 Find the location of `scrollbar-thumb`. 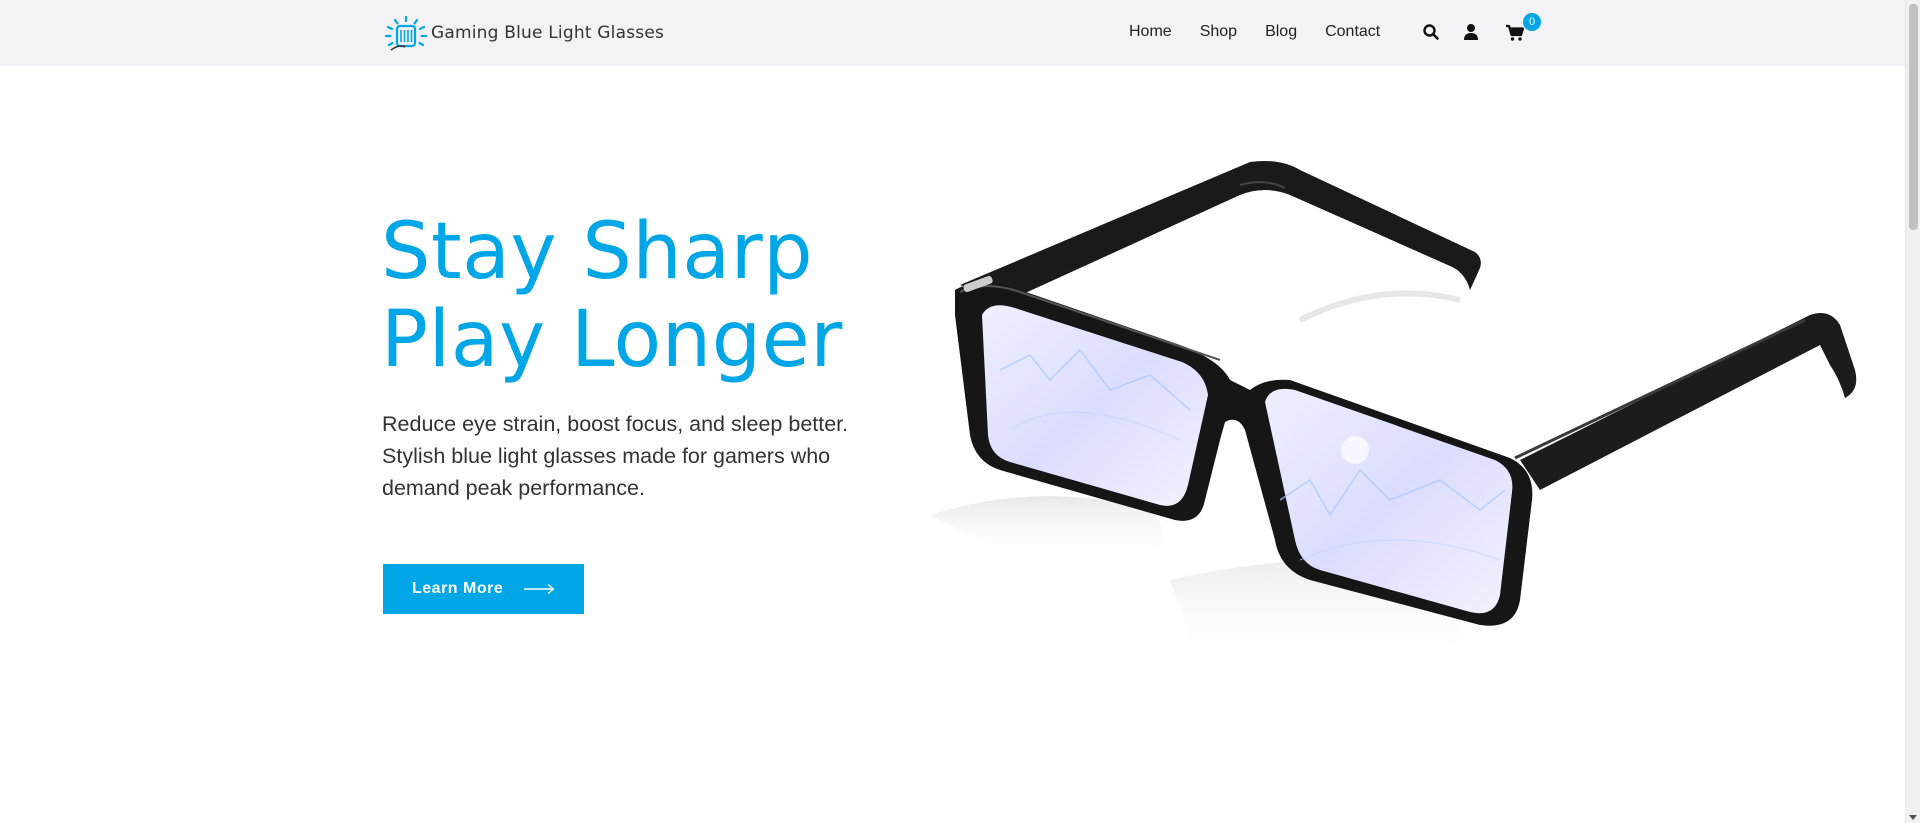

scrollbar-thumb is located at coordinates (1913, 117).